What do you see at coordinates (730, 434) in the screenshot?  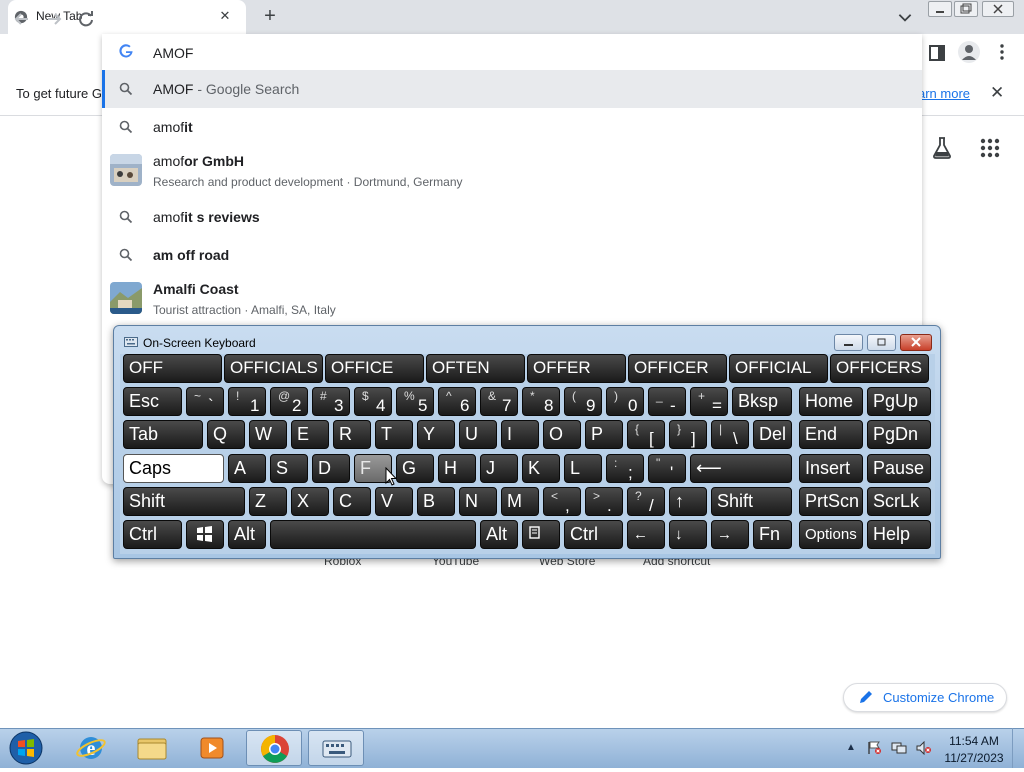 I see `key-backslash: | \` at bounding box center [730, 434].